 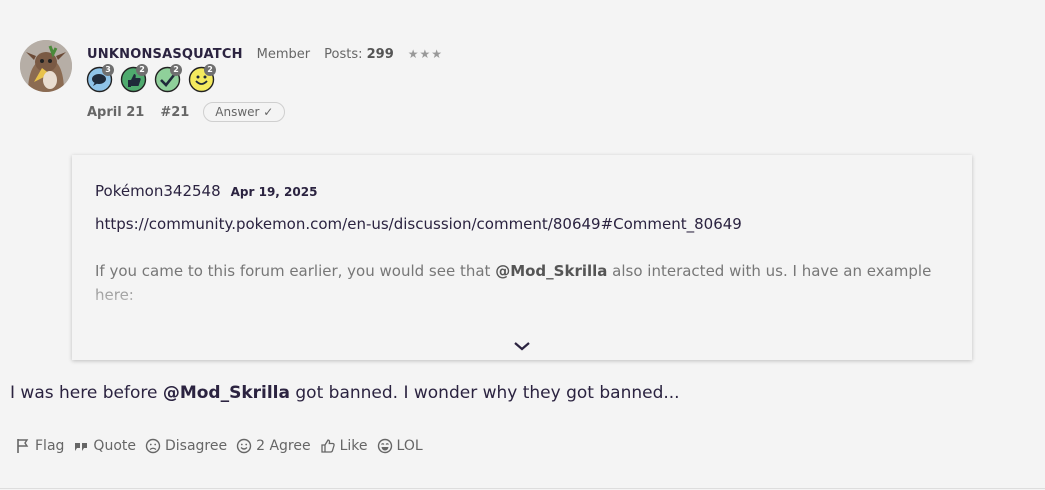 I want to click on posts-label: Posts:, so click(x=343, y=54).